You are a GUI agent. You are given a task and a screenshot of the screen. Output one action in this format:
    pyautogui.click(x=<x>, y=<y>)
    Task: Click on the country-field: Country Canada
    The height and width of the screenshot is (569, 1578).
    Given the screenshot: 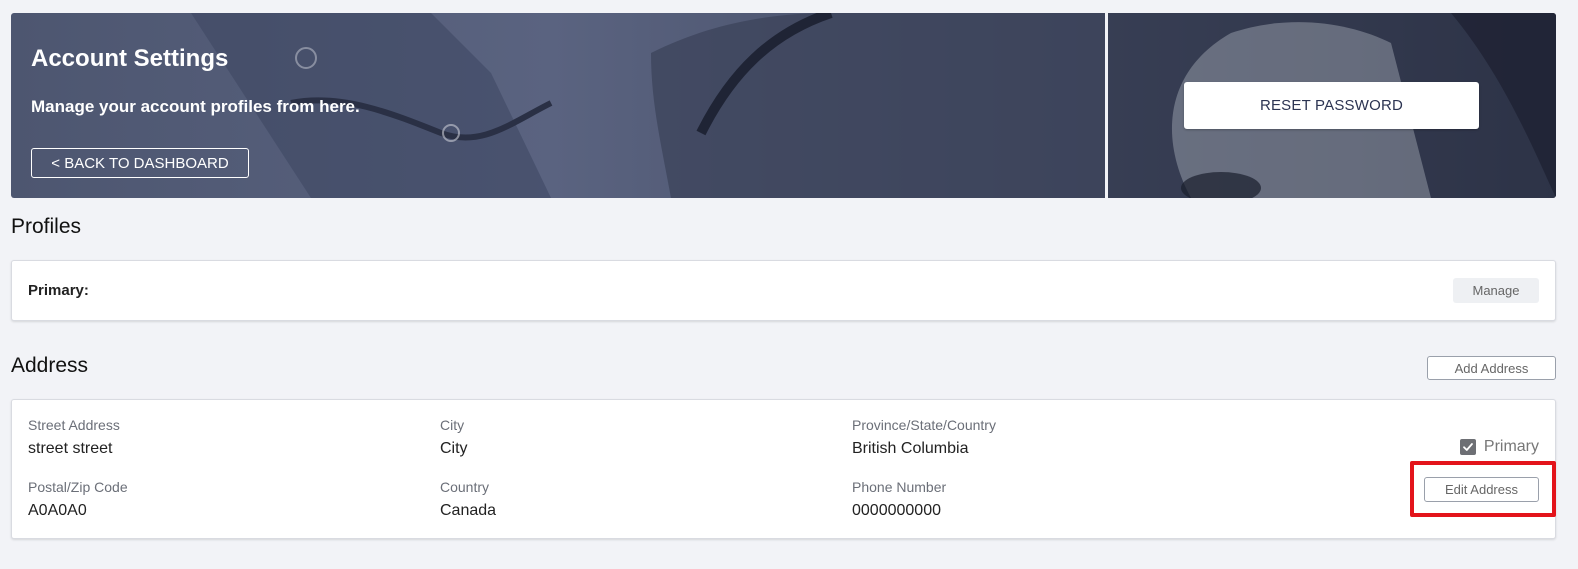 What is the action you would take?
    pyautogui.click(x=468, y=499)
    